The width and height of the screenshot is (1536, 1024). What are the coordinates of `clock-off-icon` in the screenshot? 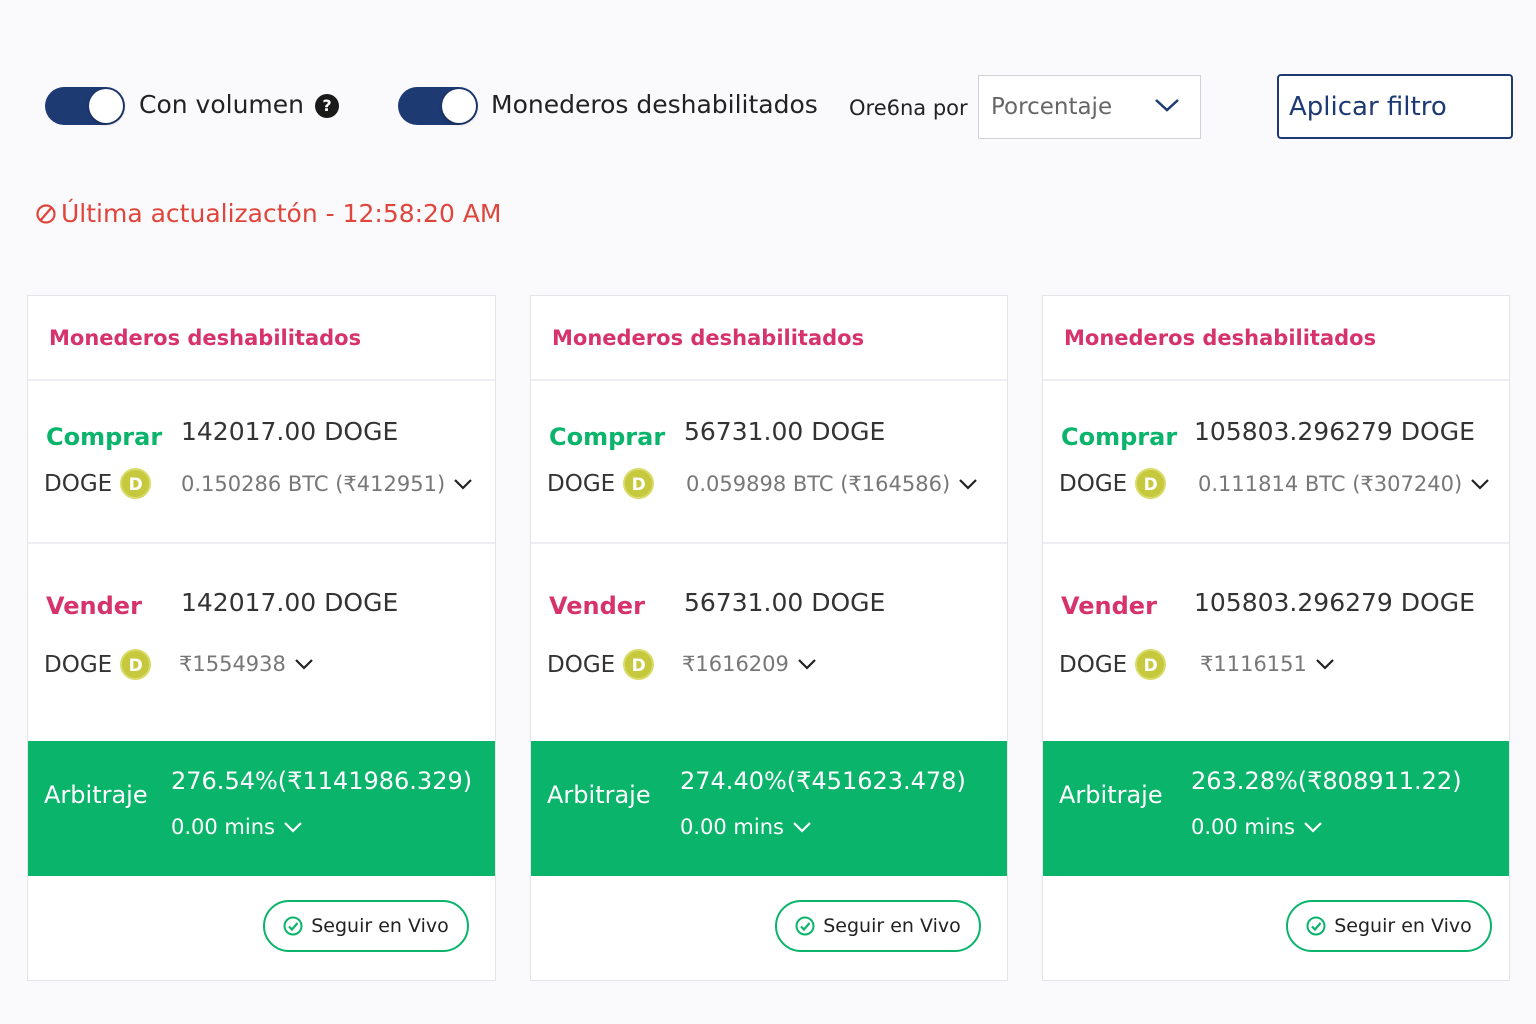 It's located at (46, 213).